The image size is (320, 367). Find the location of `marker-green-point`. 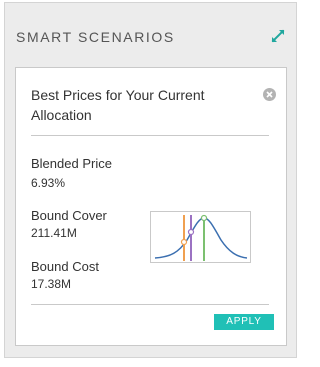

marker-green-point is located at coordinates (204, 218).